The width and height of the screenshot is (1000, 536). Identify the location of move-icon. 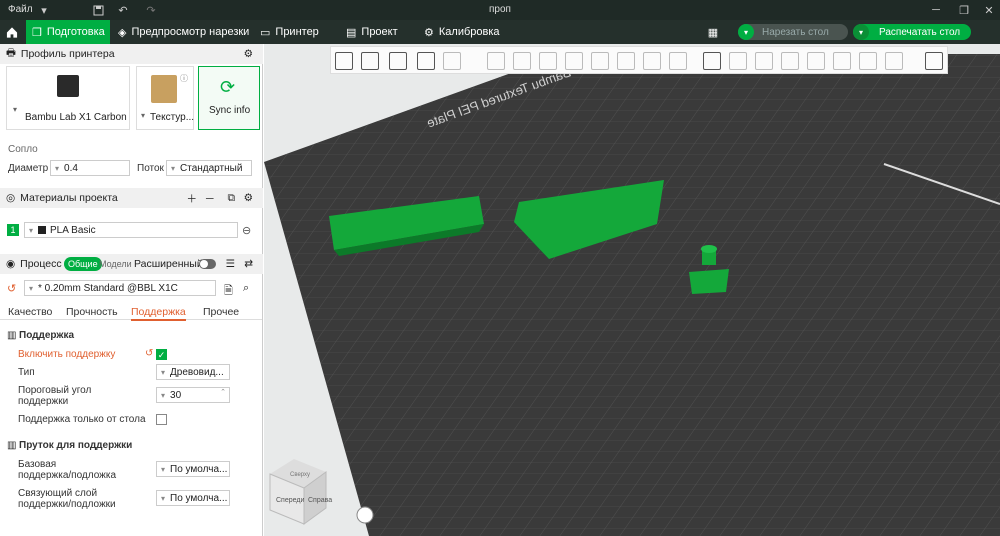
(496, 61).